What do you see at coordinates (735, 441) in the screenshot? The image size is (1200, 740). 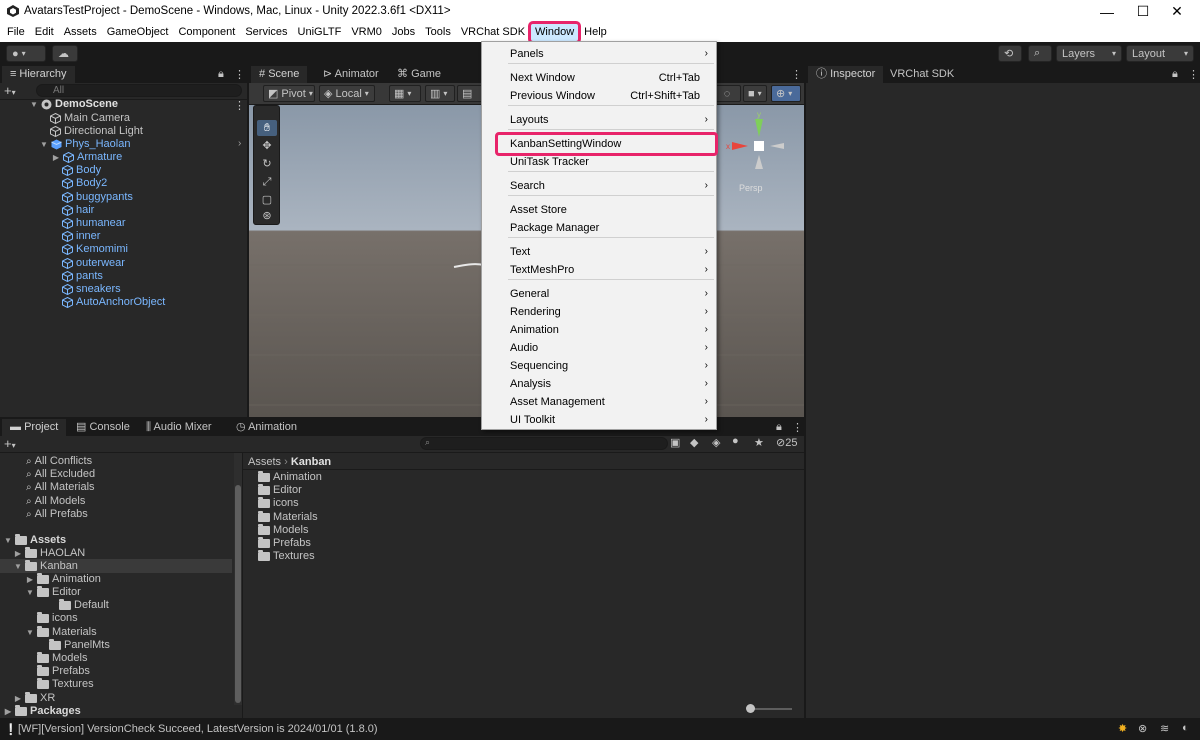 I see `warning-icon: ●` at bounding box center [735, 441].